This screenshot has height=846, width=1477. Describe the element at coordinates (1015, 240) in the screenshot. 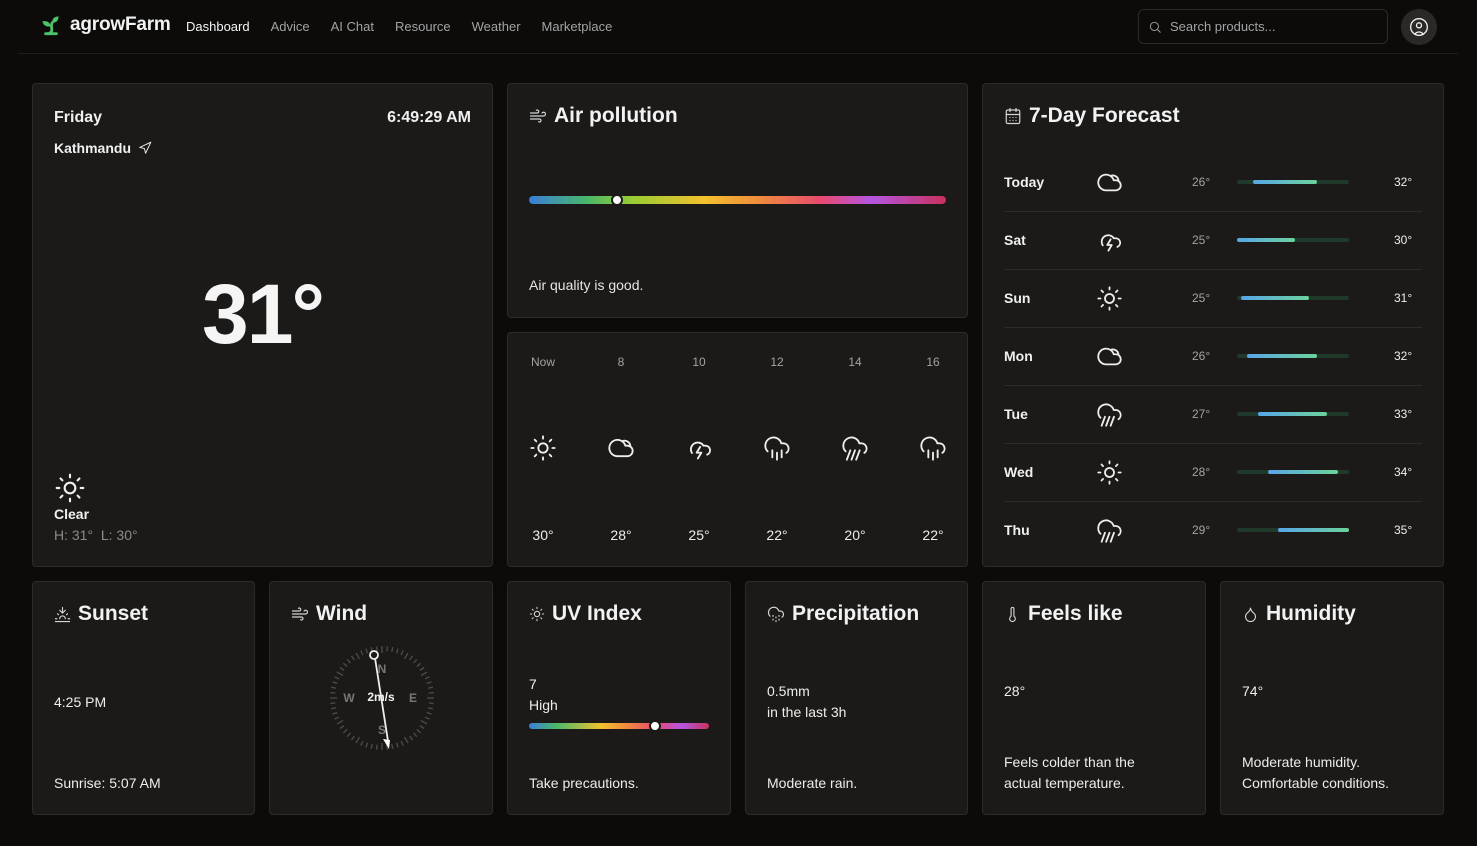

I see `forecast-day: Sat` at that location.